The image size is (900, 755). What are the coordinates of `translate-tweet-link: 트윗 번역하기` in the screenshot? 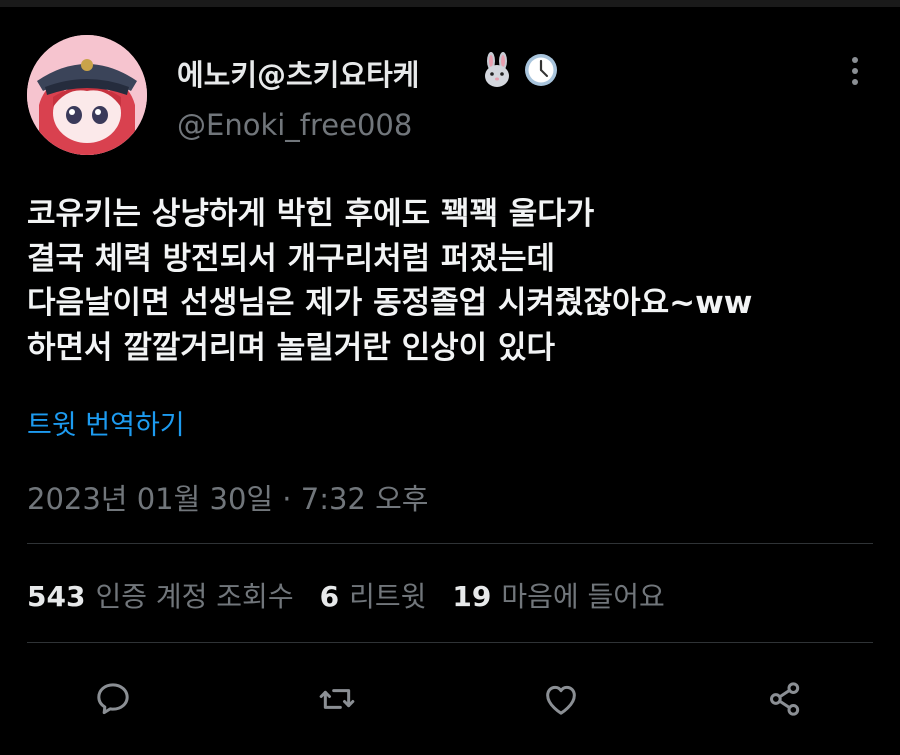 It's located at (106, 422).